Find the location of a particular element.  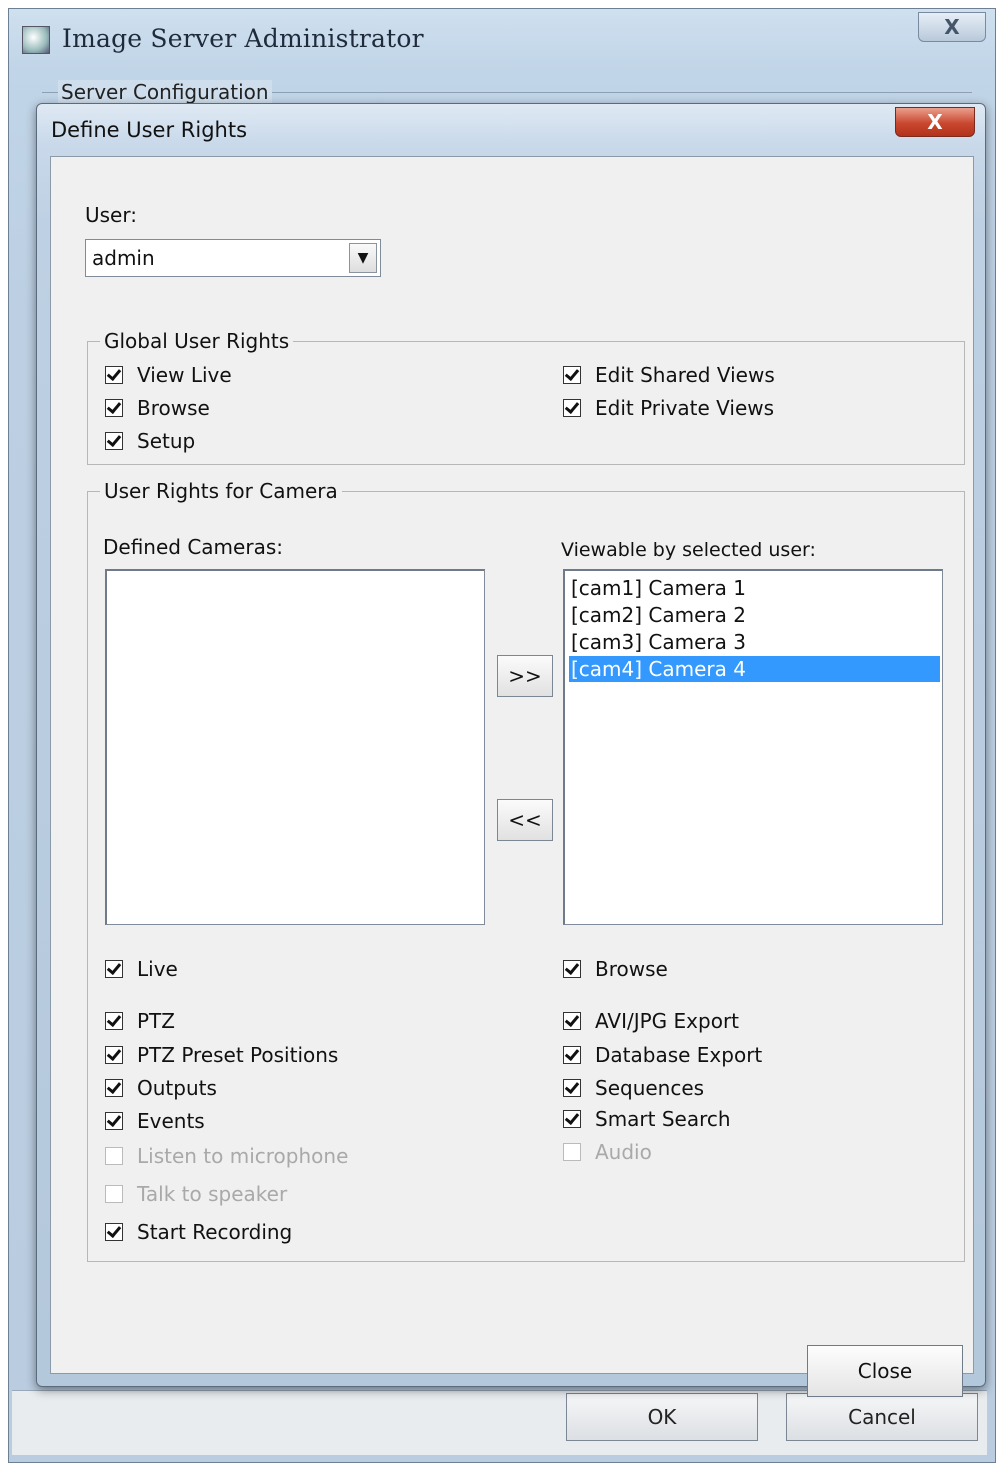

checkbox-setup: Setup is located at coordinates (150, 441).